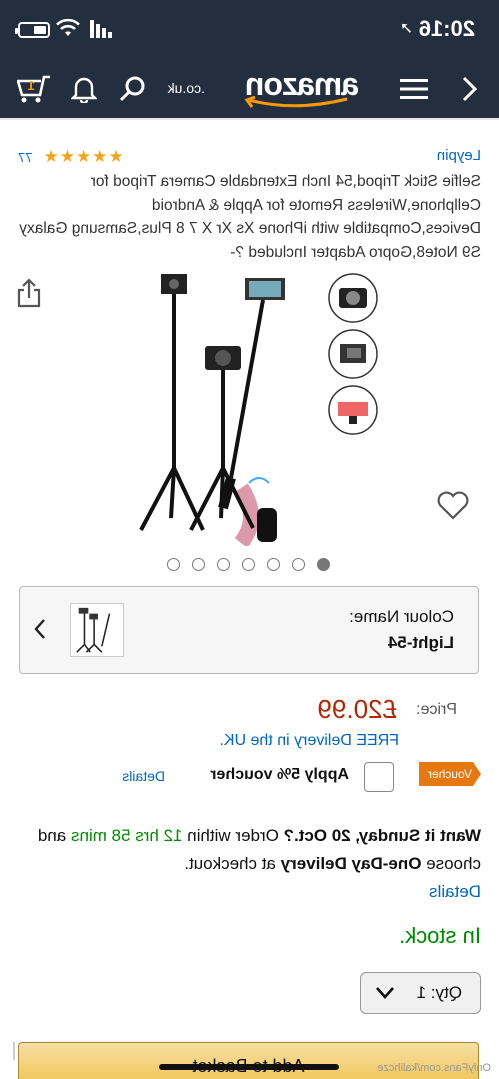 The width and height of the screenshot is (499, 1079). What do you see at coordinates (459, 155) in the screenshot?
I see `brand-link: Leypin` at bounding box center [459, 155].